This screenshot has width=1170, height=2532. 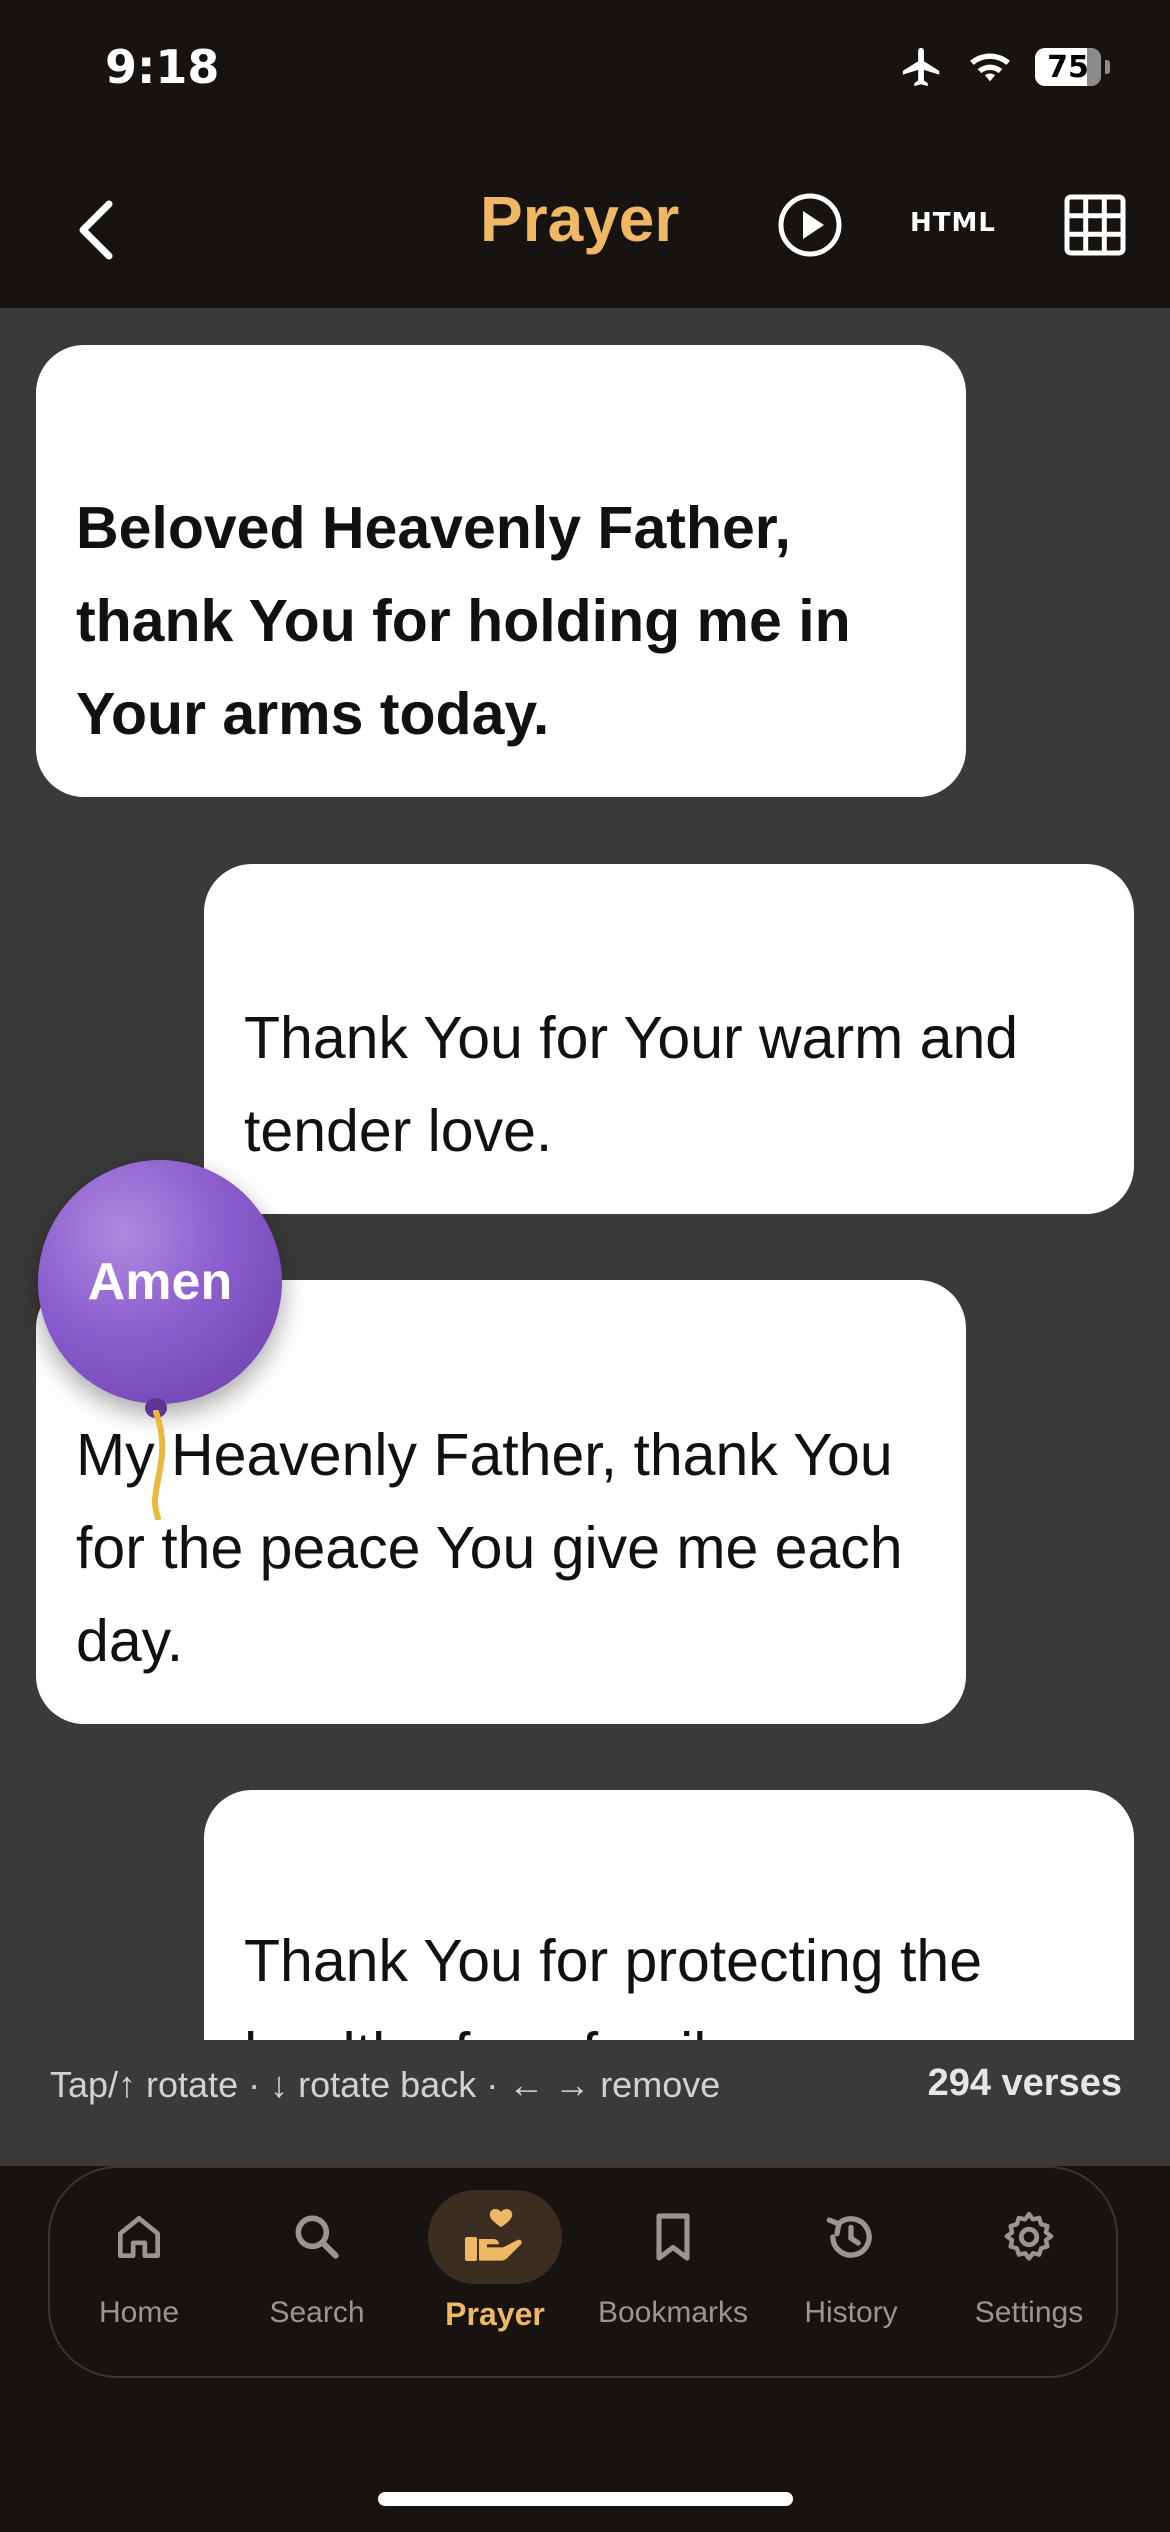 I want to click on tab-label: Prayer, so click(x=495, y=2314).